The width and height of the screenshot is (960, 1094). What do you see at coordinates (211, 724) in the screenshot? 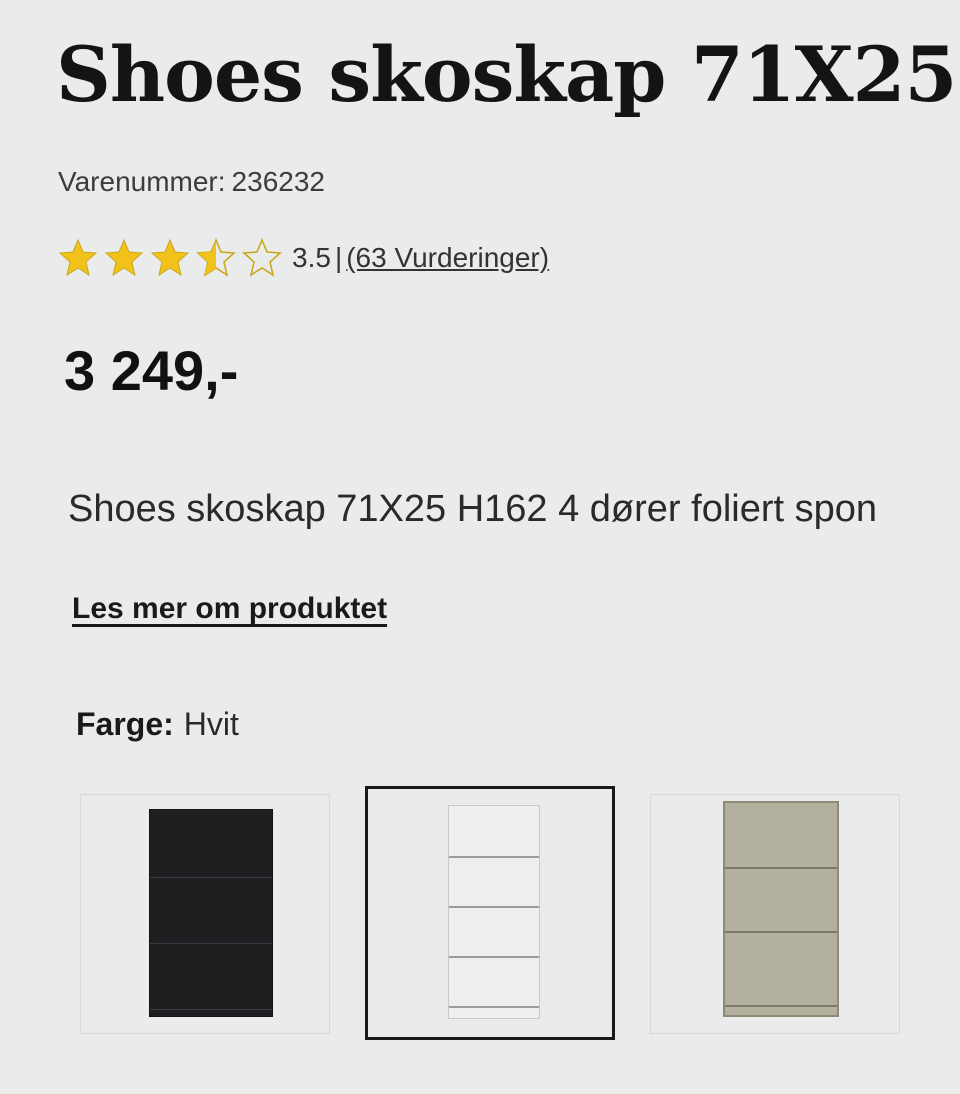
I see `color-value: Hvit` at bounding box center [211, 724].